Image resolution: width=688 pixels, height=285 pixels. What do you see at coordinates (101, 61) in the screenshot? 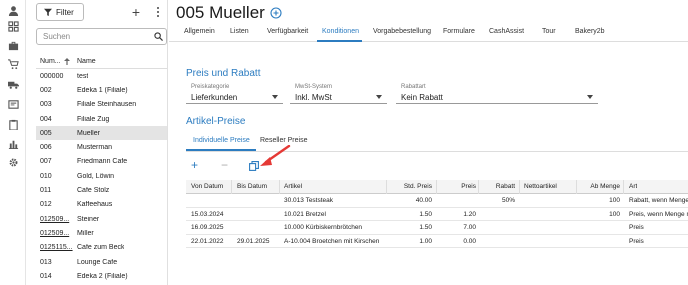
I see `list-header: Num... Name` at bounding box center [101, 61].